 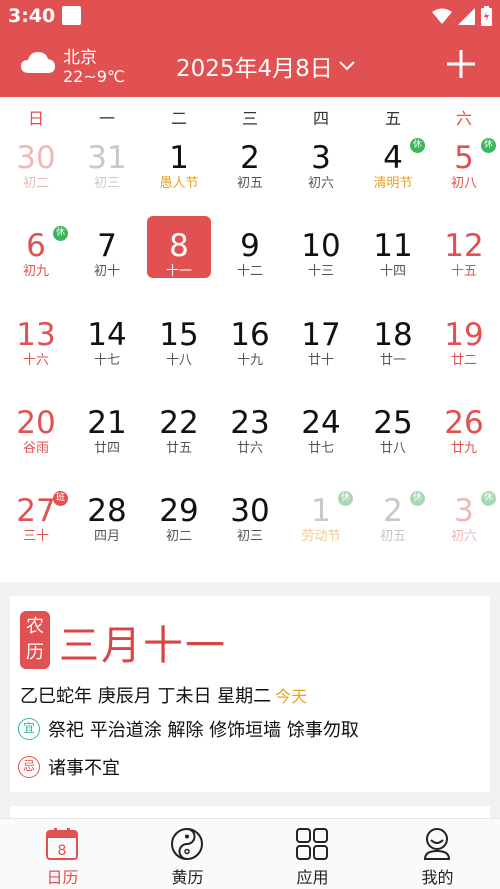 I want to click on add-icon, so click(x=461, y=64).